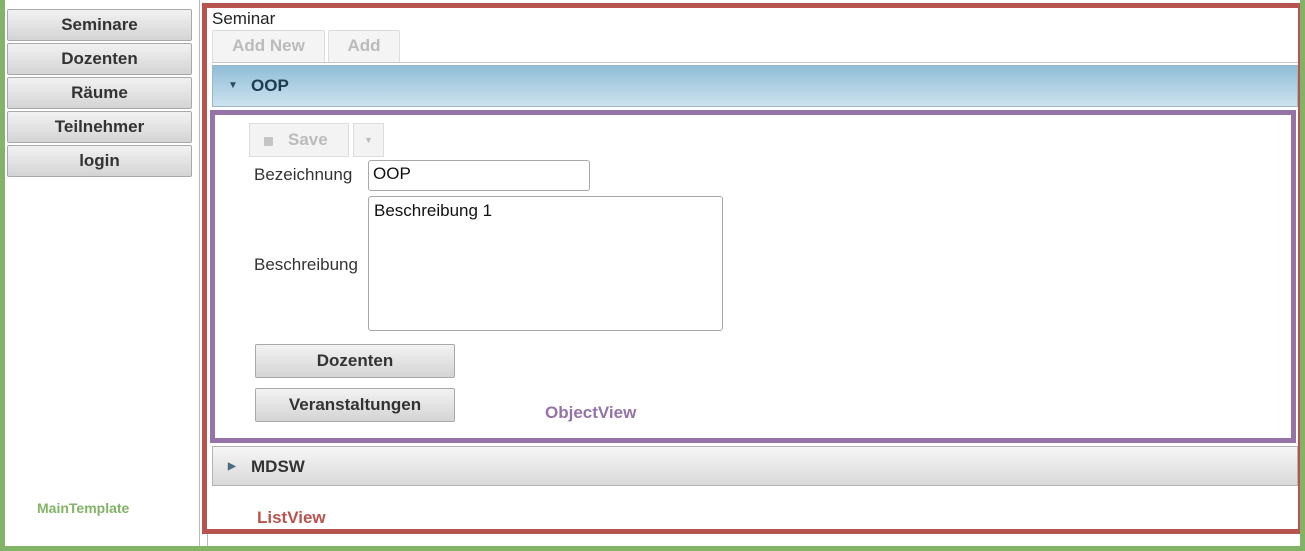 This screenshot has width=1305, height=551. Describe the element at coordinates (244, 18) in the screenshot. I see `list-title: Seminar` at that location.